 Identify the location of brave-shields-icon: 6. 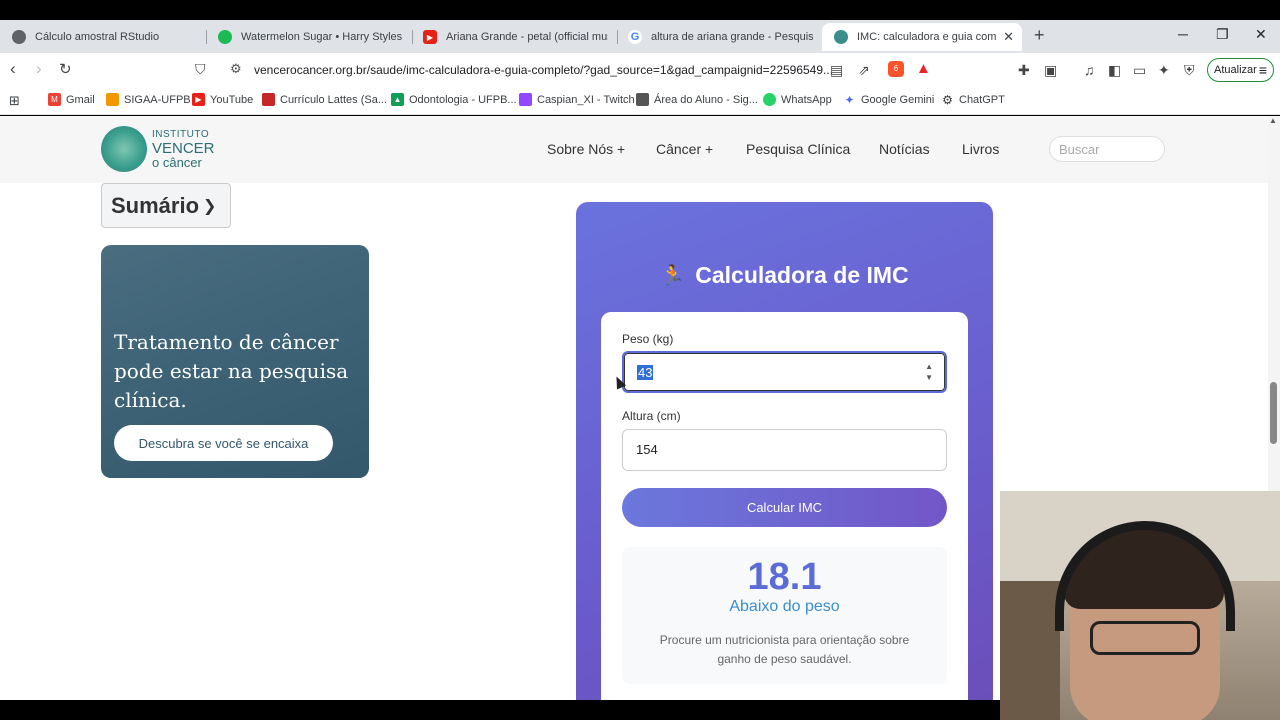
(896, 69).